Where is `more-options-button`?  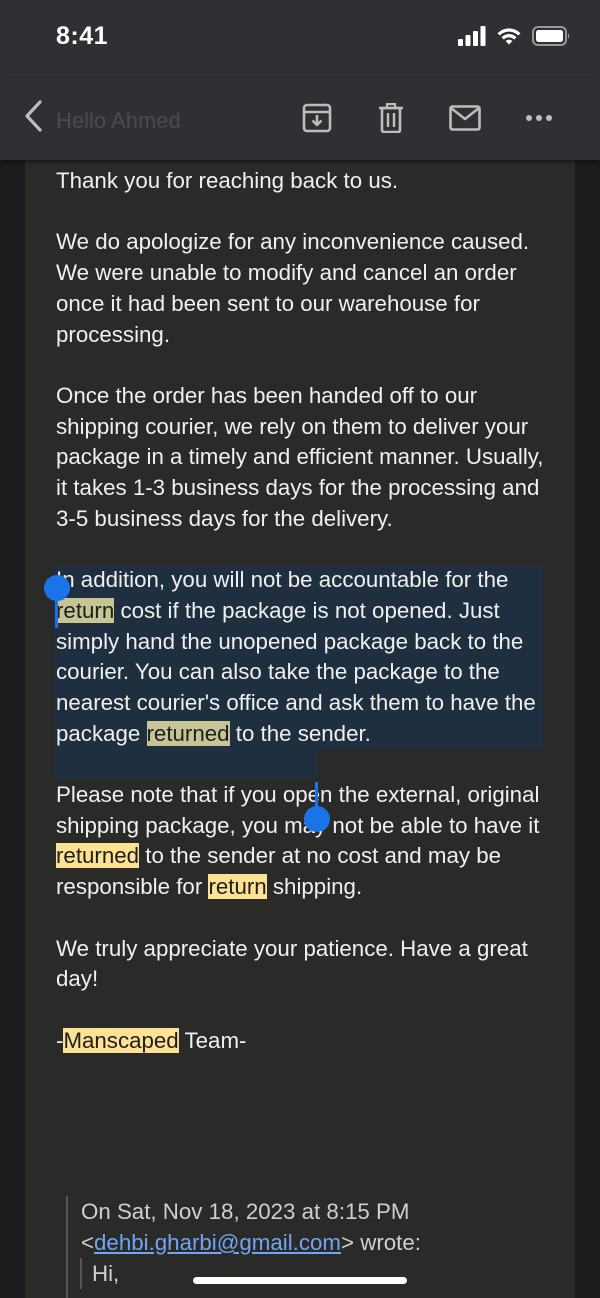
more-options-button is located at coordinates (539, 118).